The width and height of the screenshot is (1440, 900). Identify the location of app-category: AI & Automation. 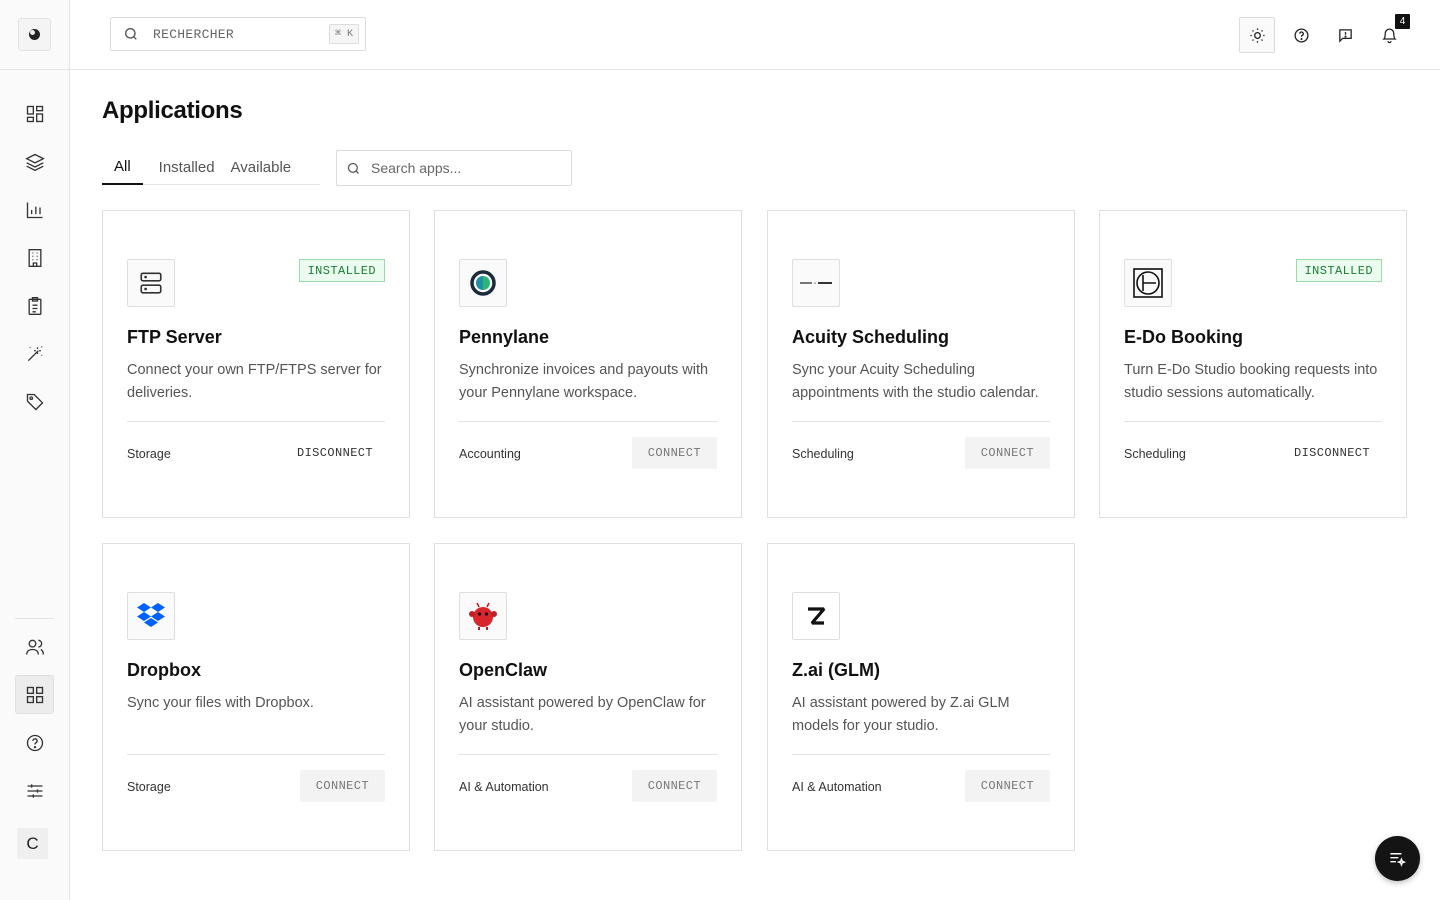
(837, 787).